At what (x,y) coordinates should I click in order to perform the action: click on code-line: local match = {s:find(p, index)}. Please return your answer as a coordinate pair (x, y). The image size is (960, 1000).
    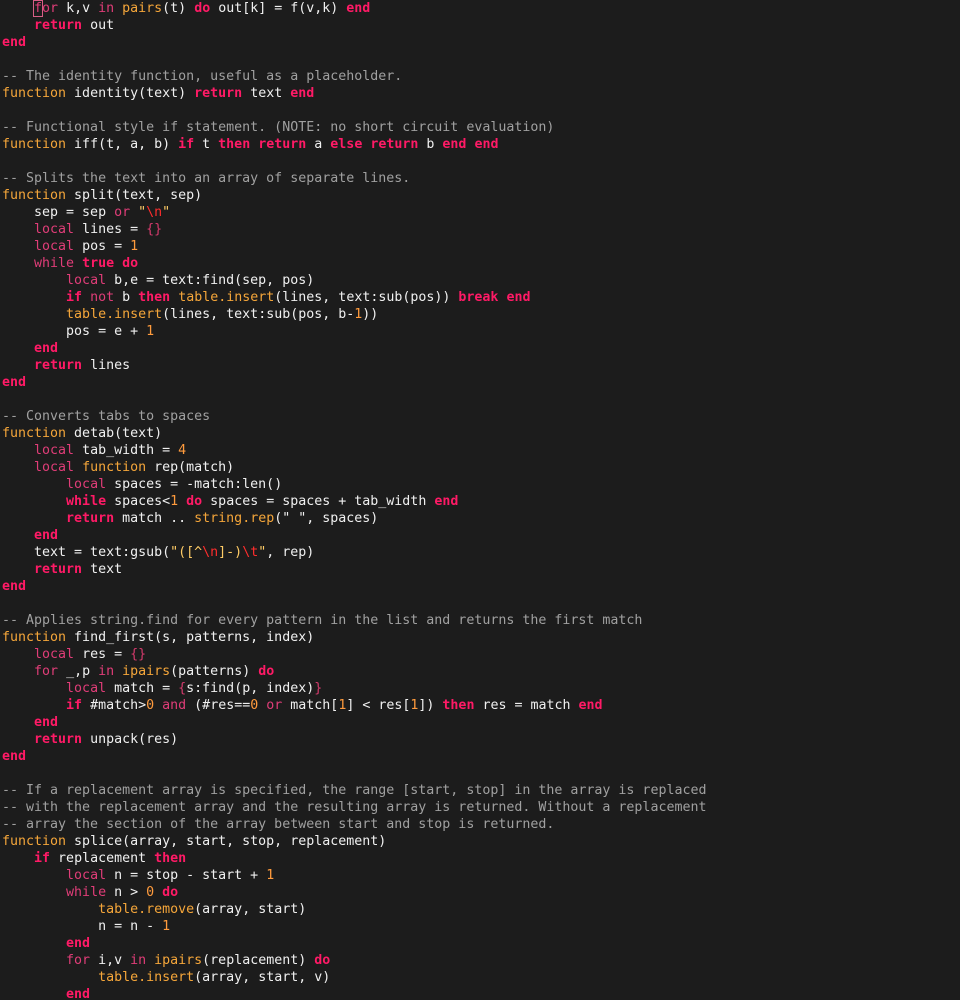
    Looking at the image, I should click on (481, 688).